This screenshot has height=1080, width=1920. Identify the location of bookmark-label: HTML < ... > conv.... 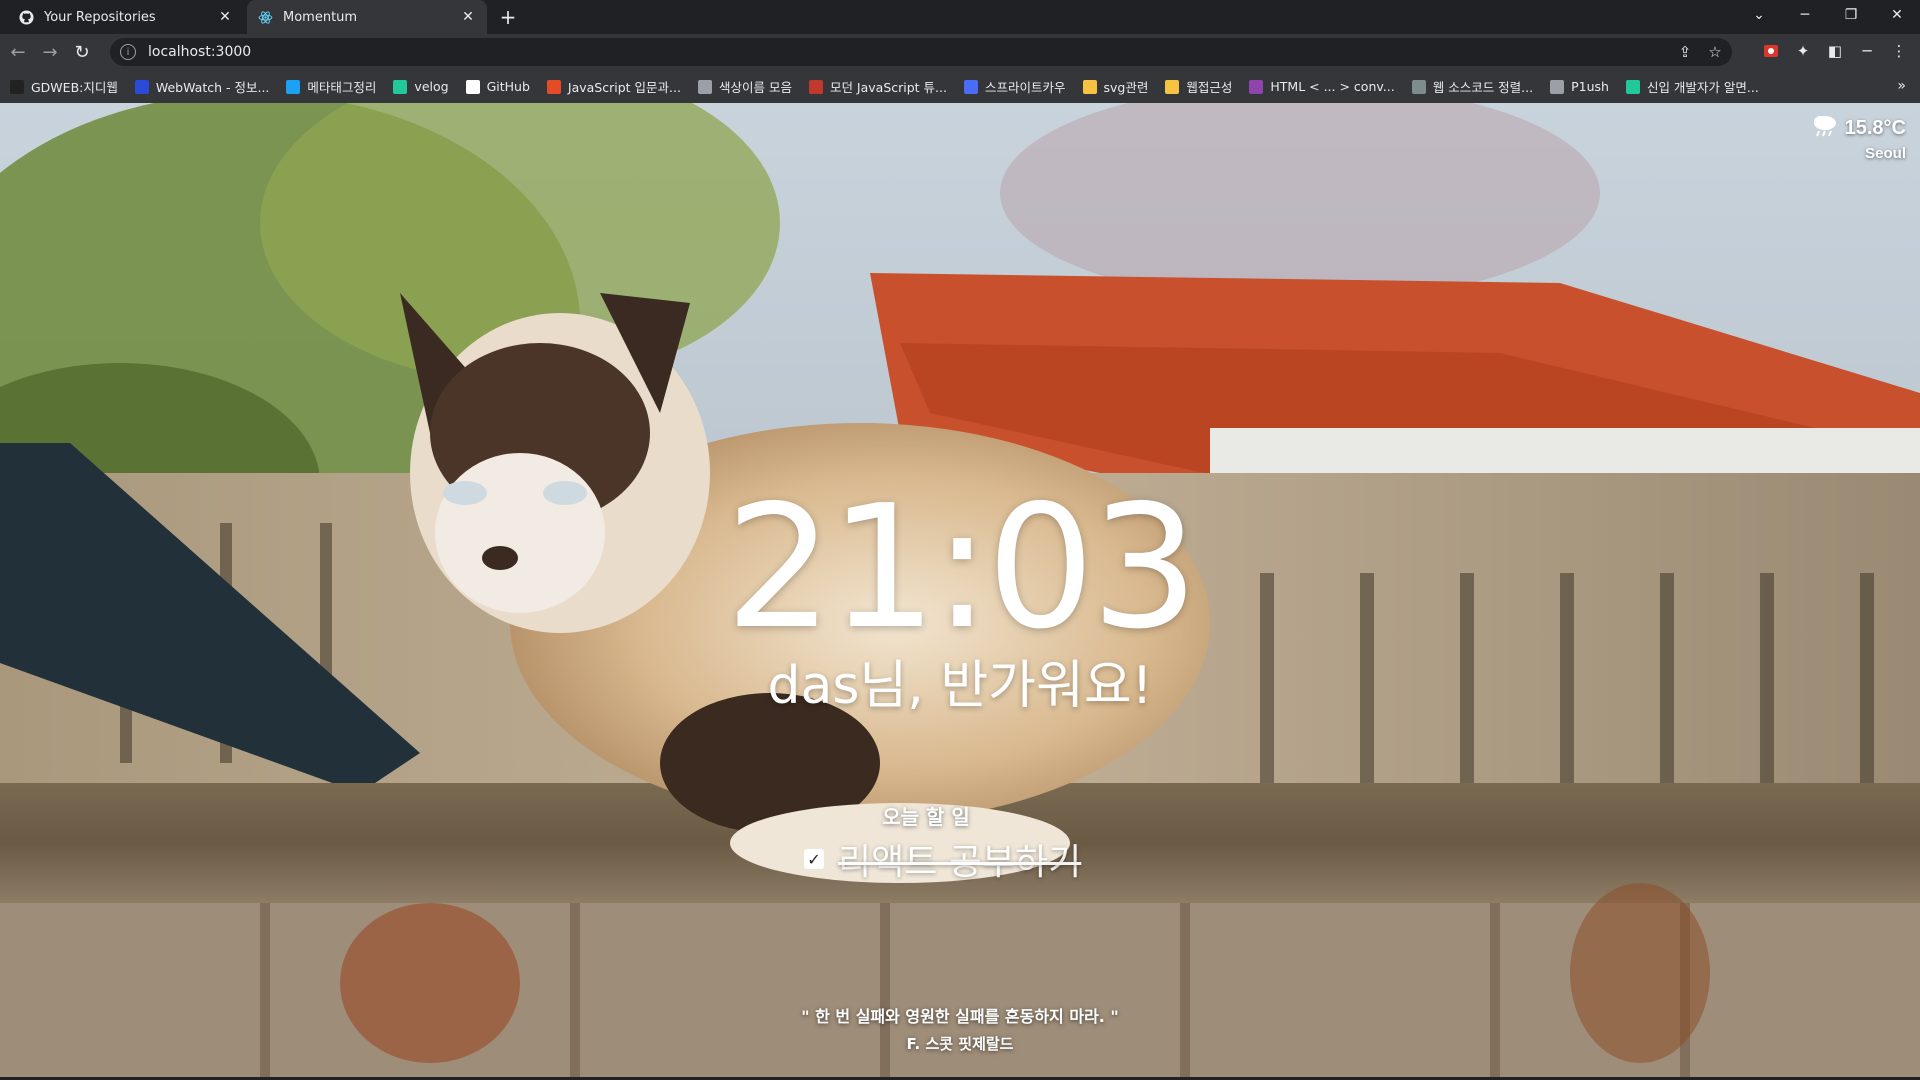
(1332, 86).